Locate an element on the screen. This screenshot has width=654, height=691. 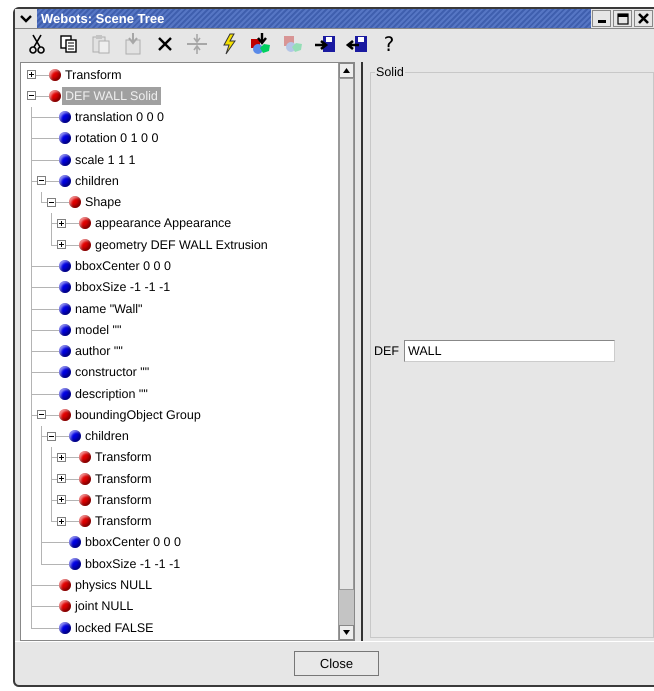
def-label: DEF is located at coordinates (386, 351).